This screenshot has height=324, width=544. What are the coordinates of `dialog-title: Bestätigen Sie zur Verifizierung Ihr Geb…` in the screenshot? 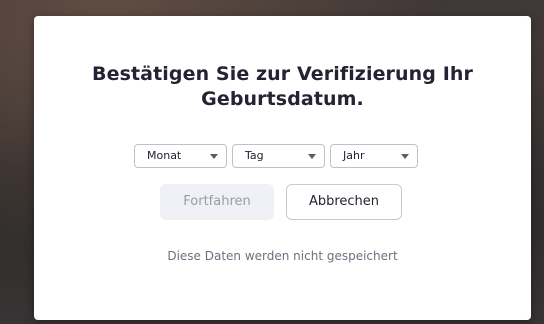 It's located at (282, 86).